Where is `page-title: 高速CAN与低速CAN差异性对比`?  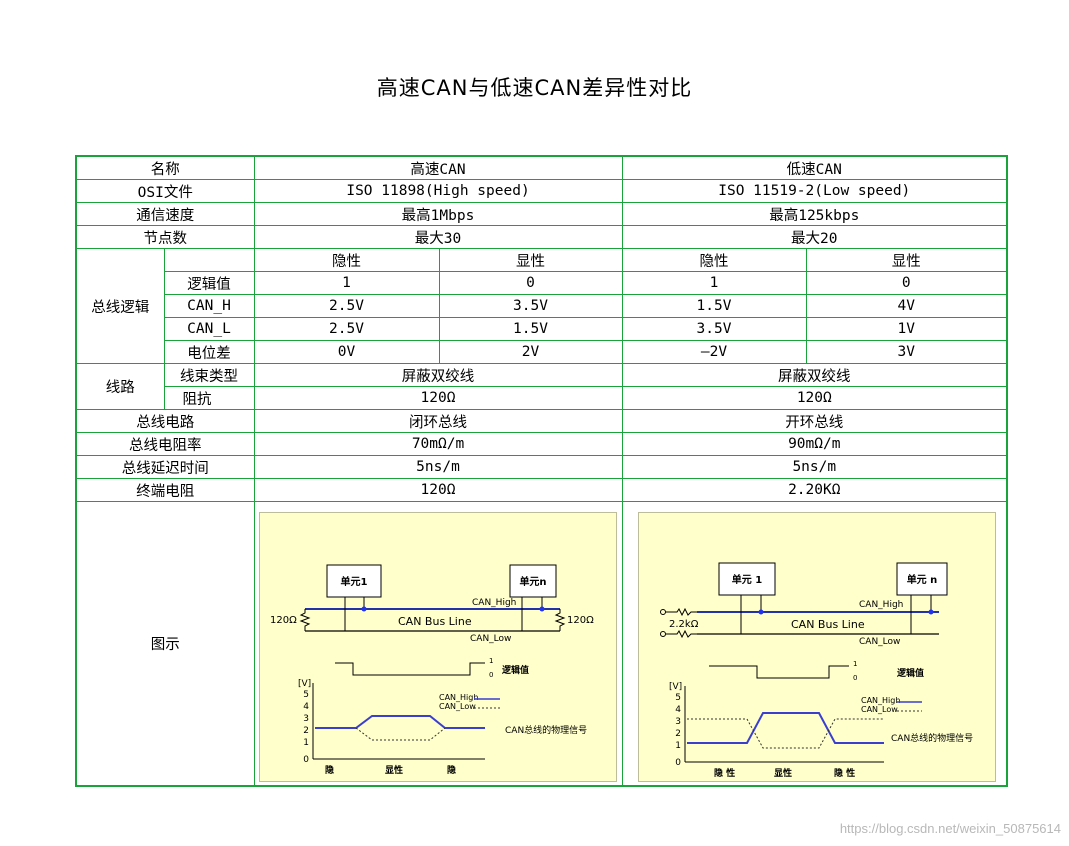
page-title: 高速CAN与低速CAN差异性对比 is located at coordinates (534, 88).